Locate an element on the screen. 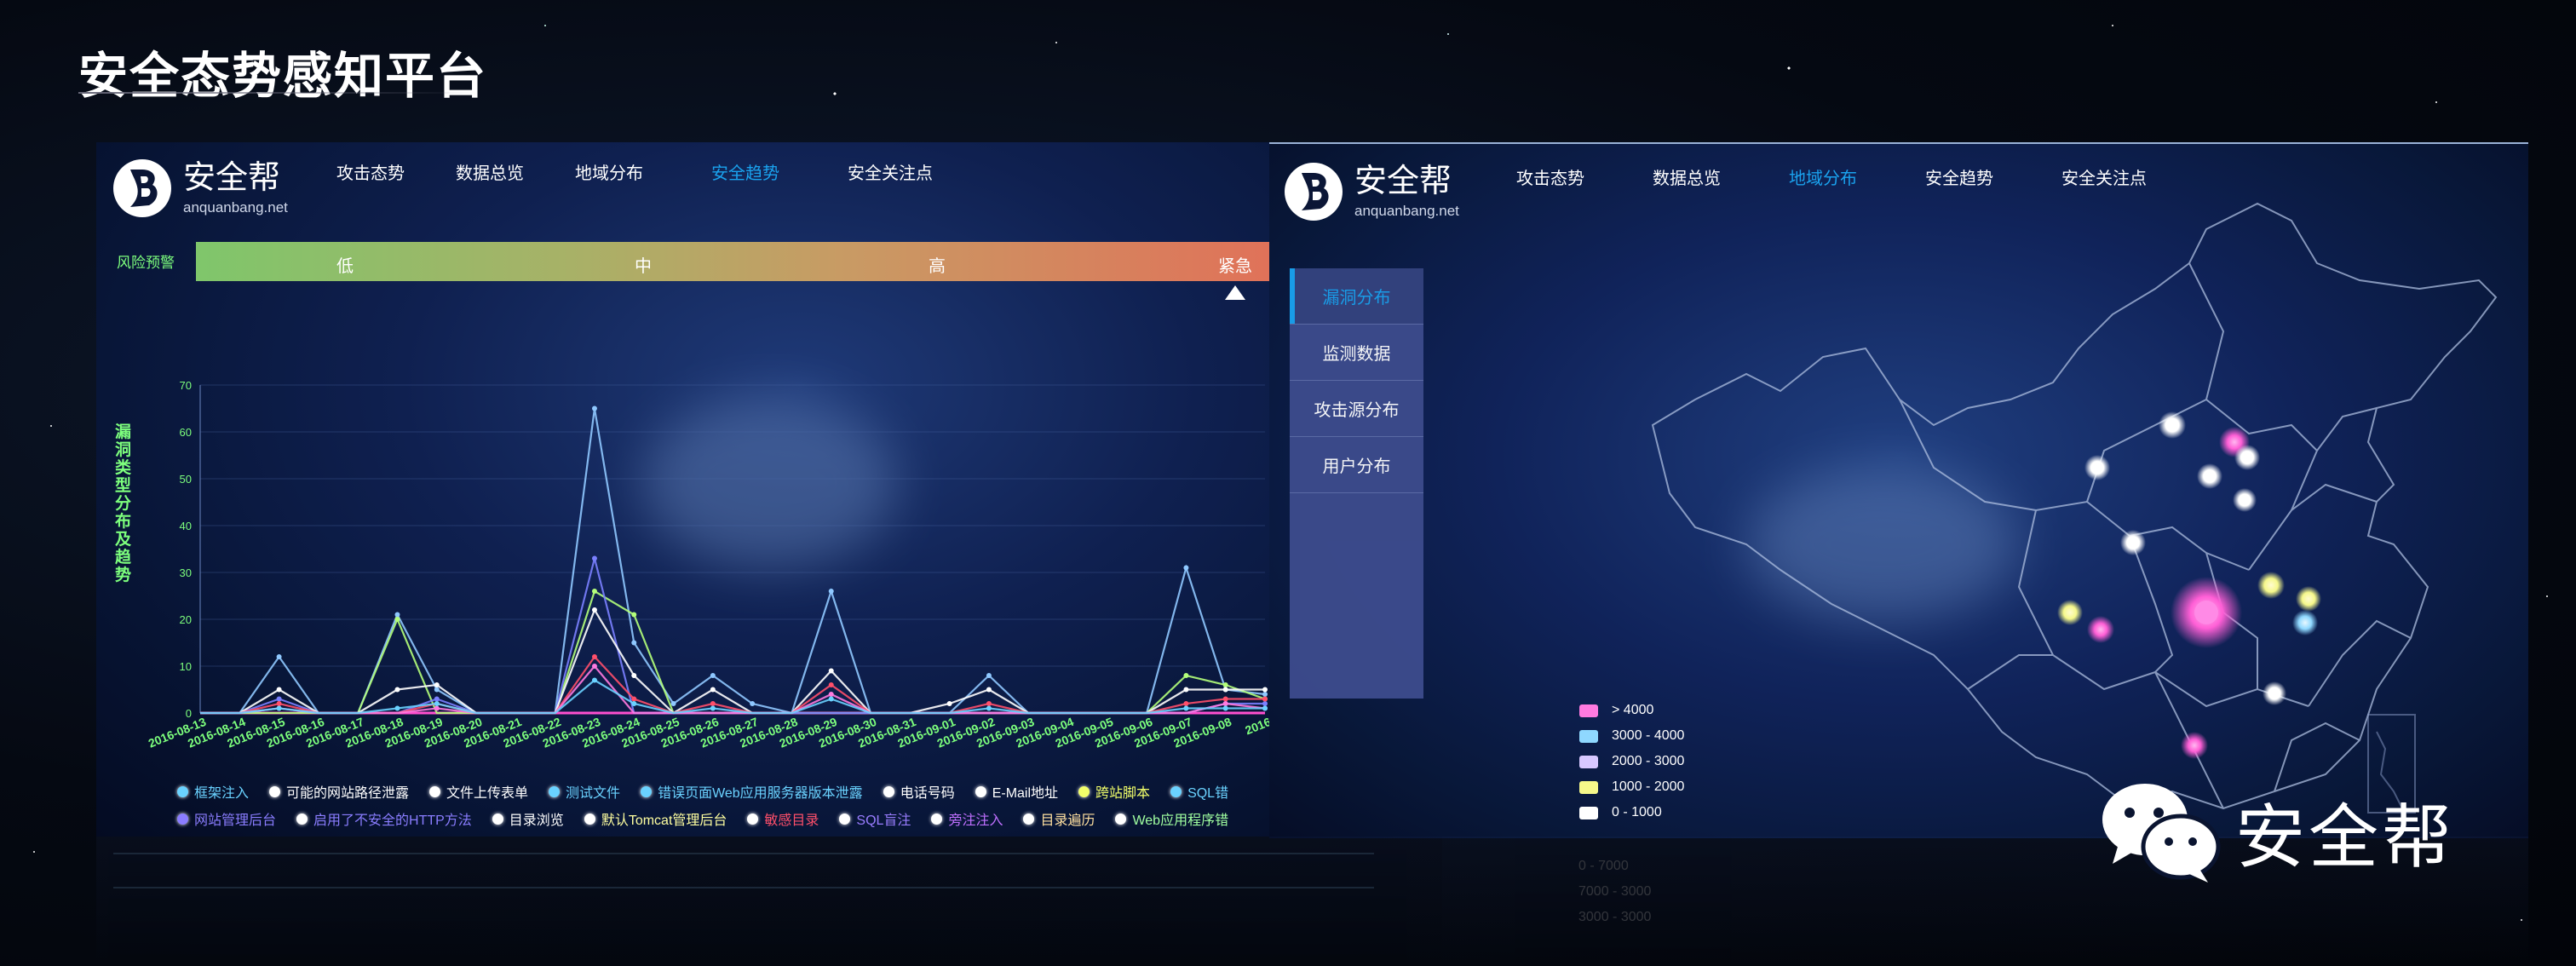  legend-label: 敏感目录 is located at coordinates (792, 821).